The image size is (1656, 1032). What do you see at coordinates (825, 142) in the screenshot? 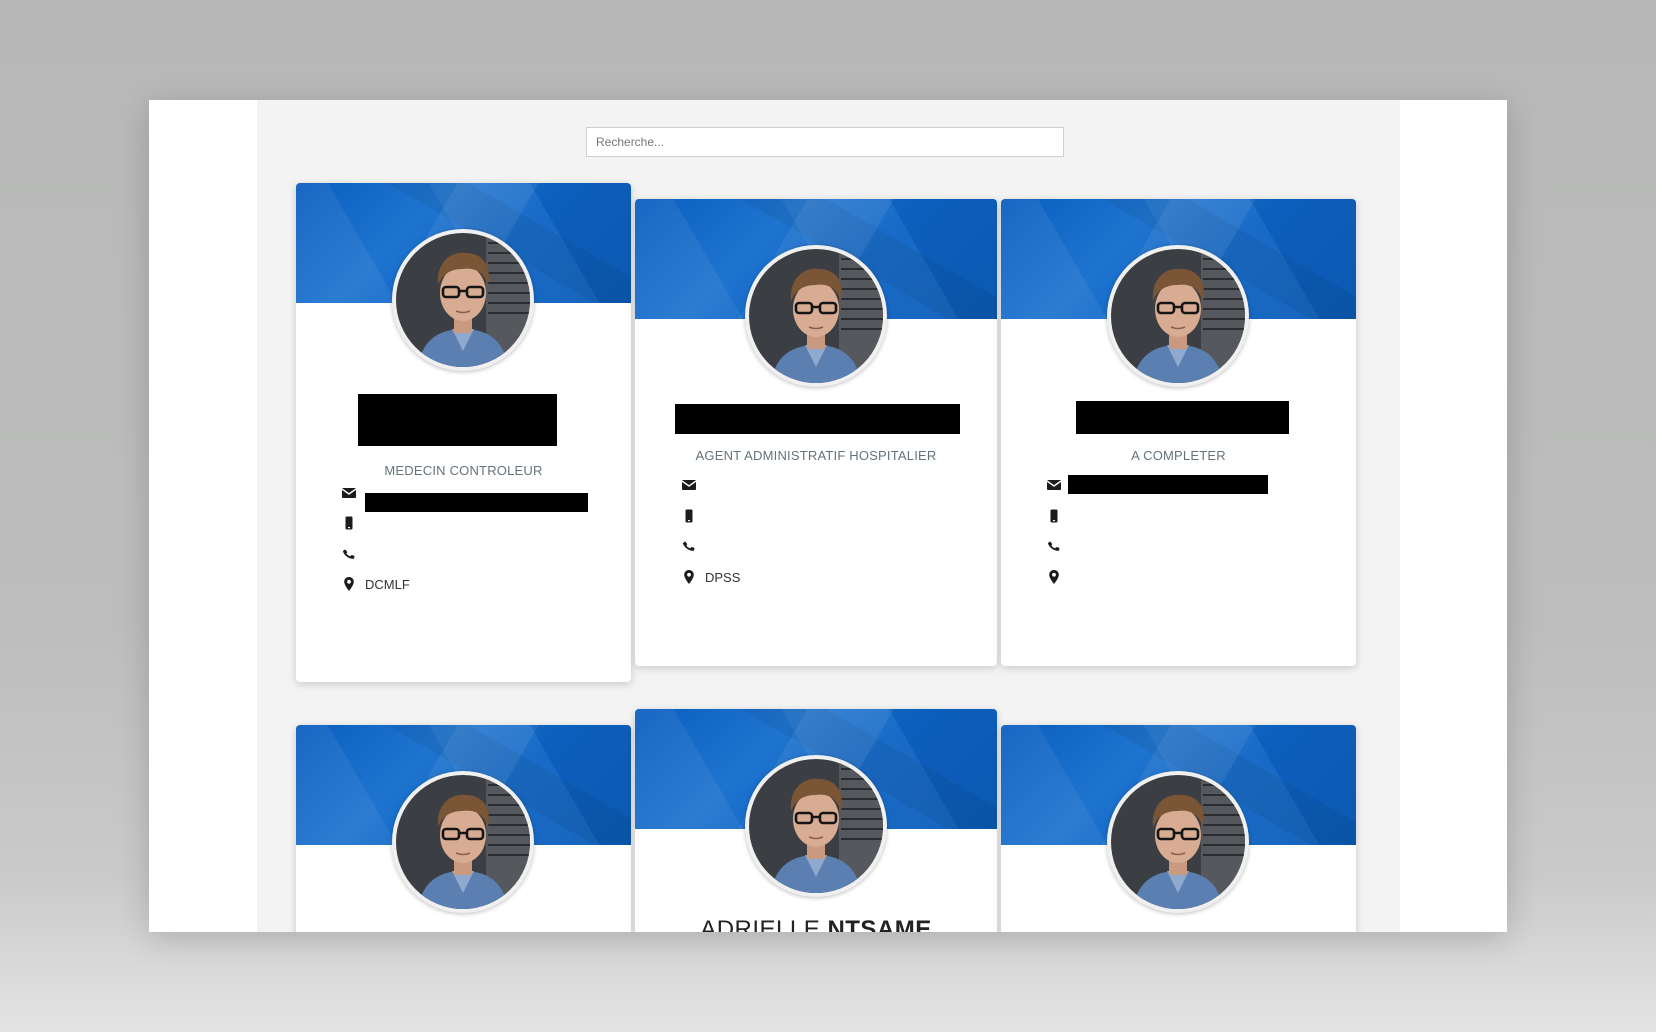
I see `search-input` at bounding box center [825, 142].